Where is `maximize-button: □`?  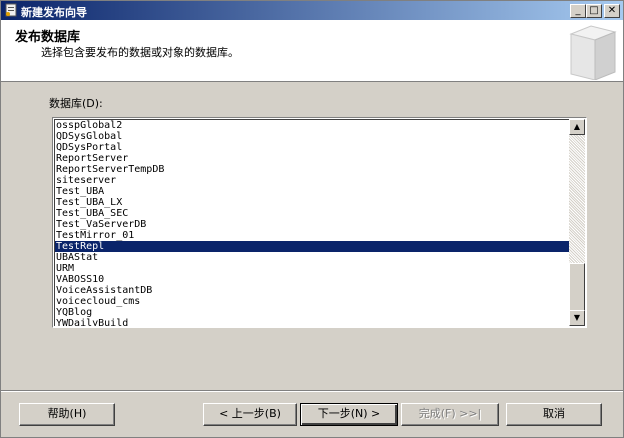
maximize-button: □ is located at coordinates (594, 11).